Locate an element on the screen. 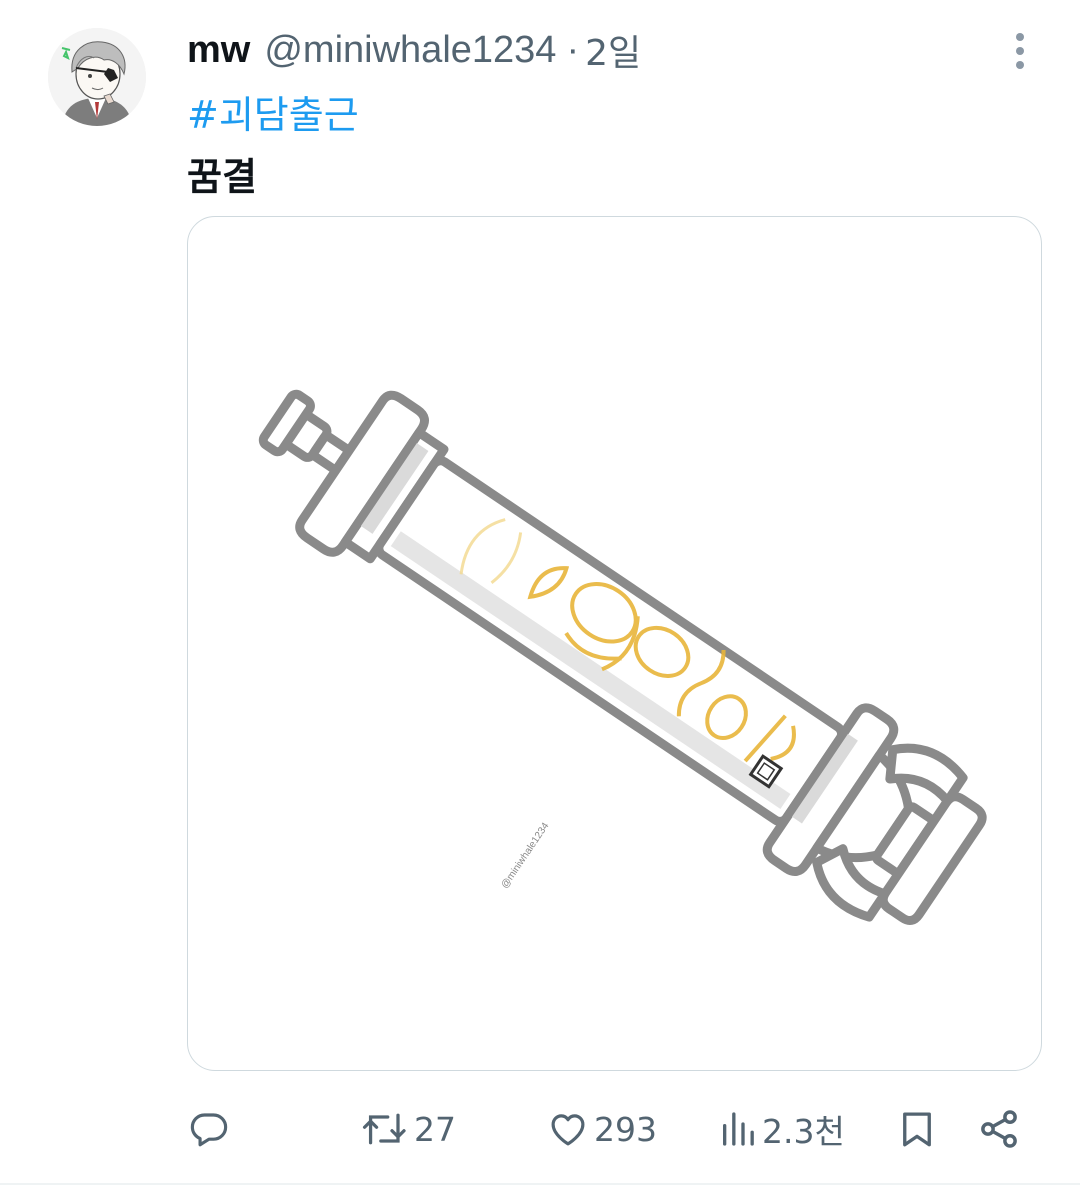 This screenshot has height=1189, width=1080. tweet-text: 꿈결 is located at coordinates (222, 177).